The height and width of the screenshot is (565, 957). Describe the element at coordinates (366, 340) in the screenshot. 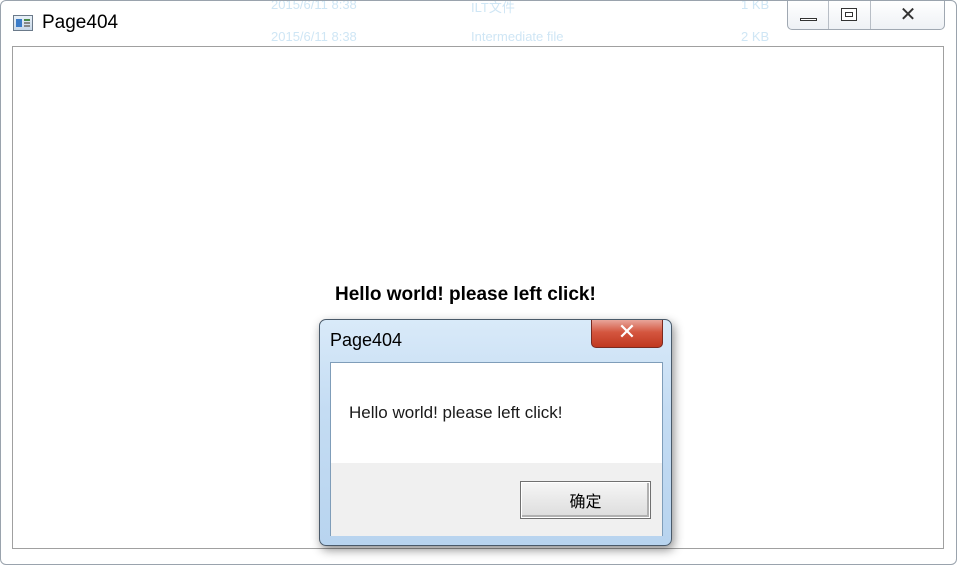

I see `dialog-title: Page404` at that location.